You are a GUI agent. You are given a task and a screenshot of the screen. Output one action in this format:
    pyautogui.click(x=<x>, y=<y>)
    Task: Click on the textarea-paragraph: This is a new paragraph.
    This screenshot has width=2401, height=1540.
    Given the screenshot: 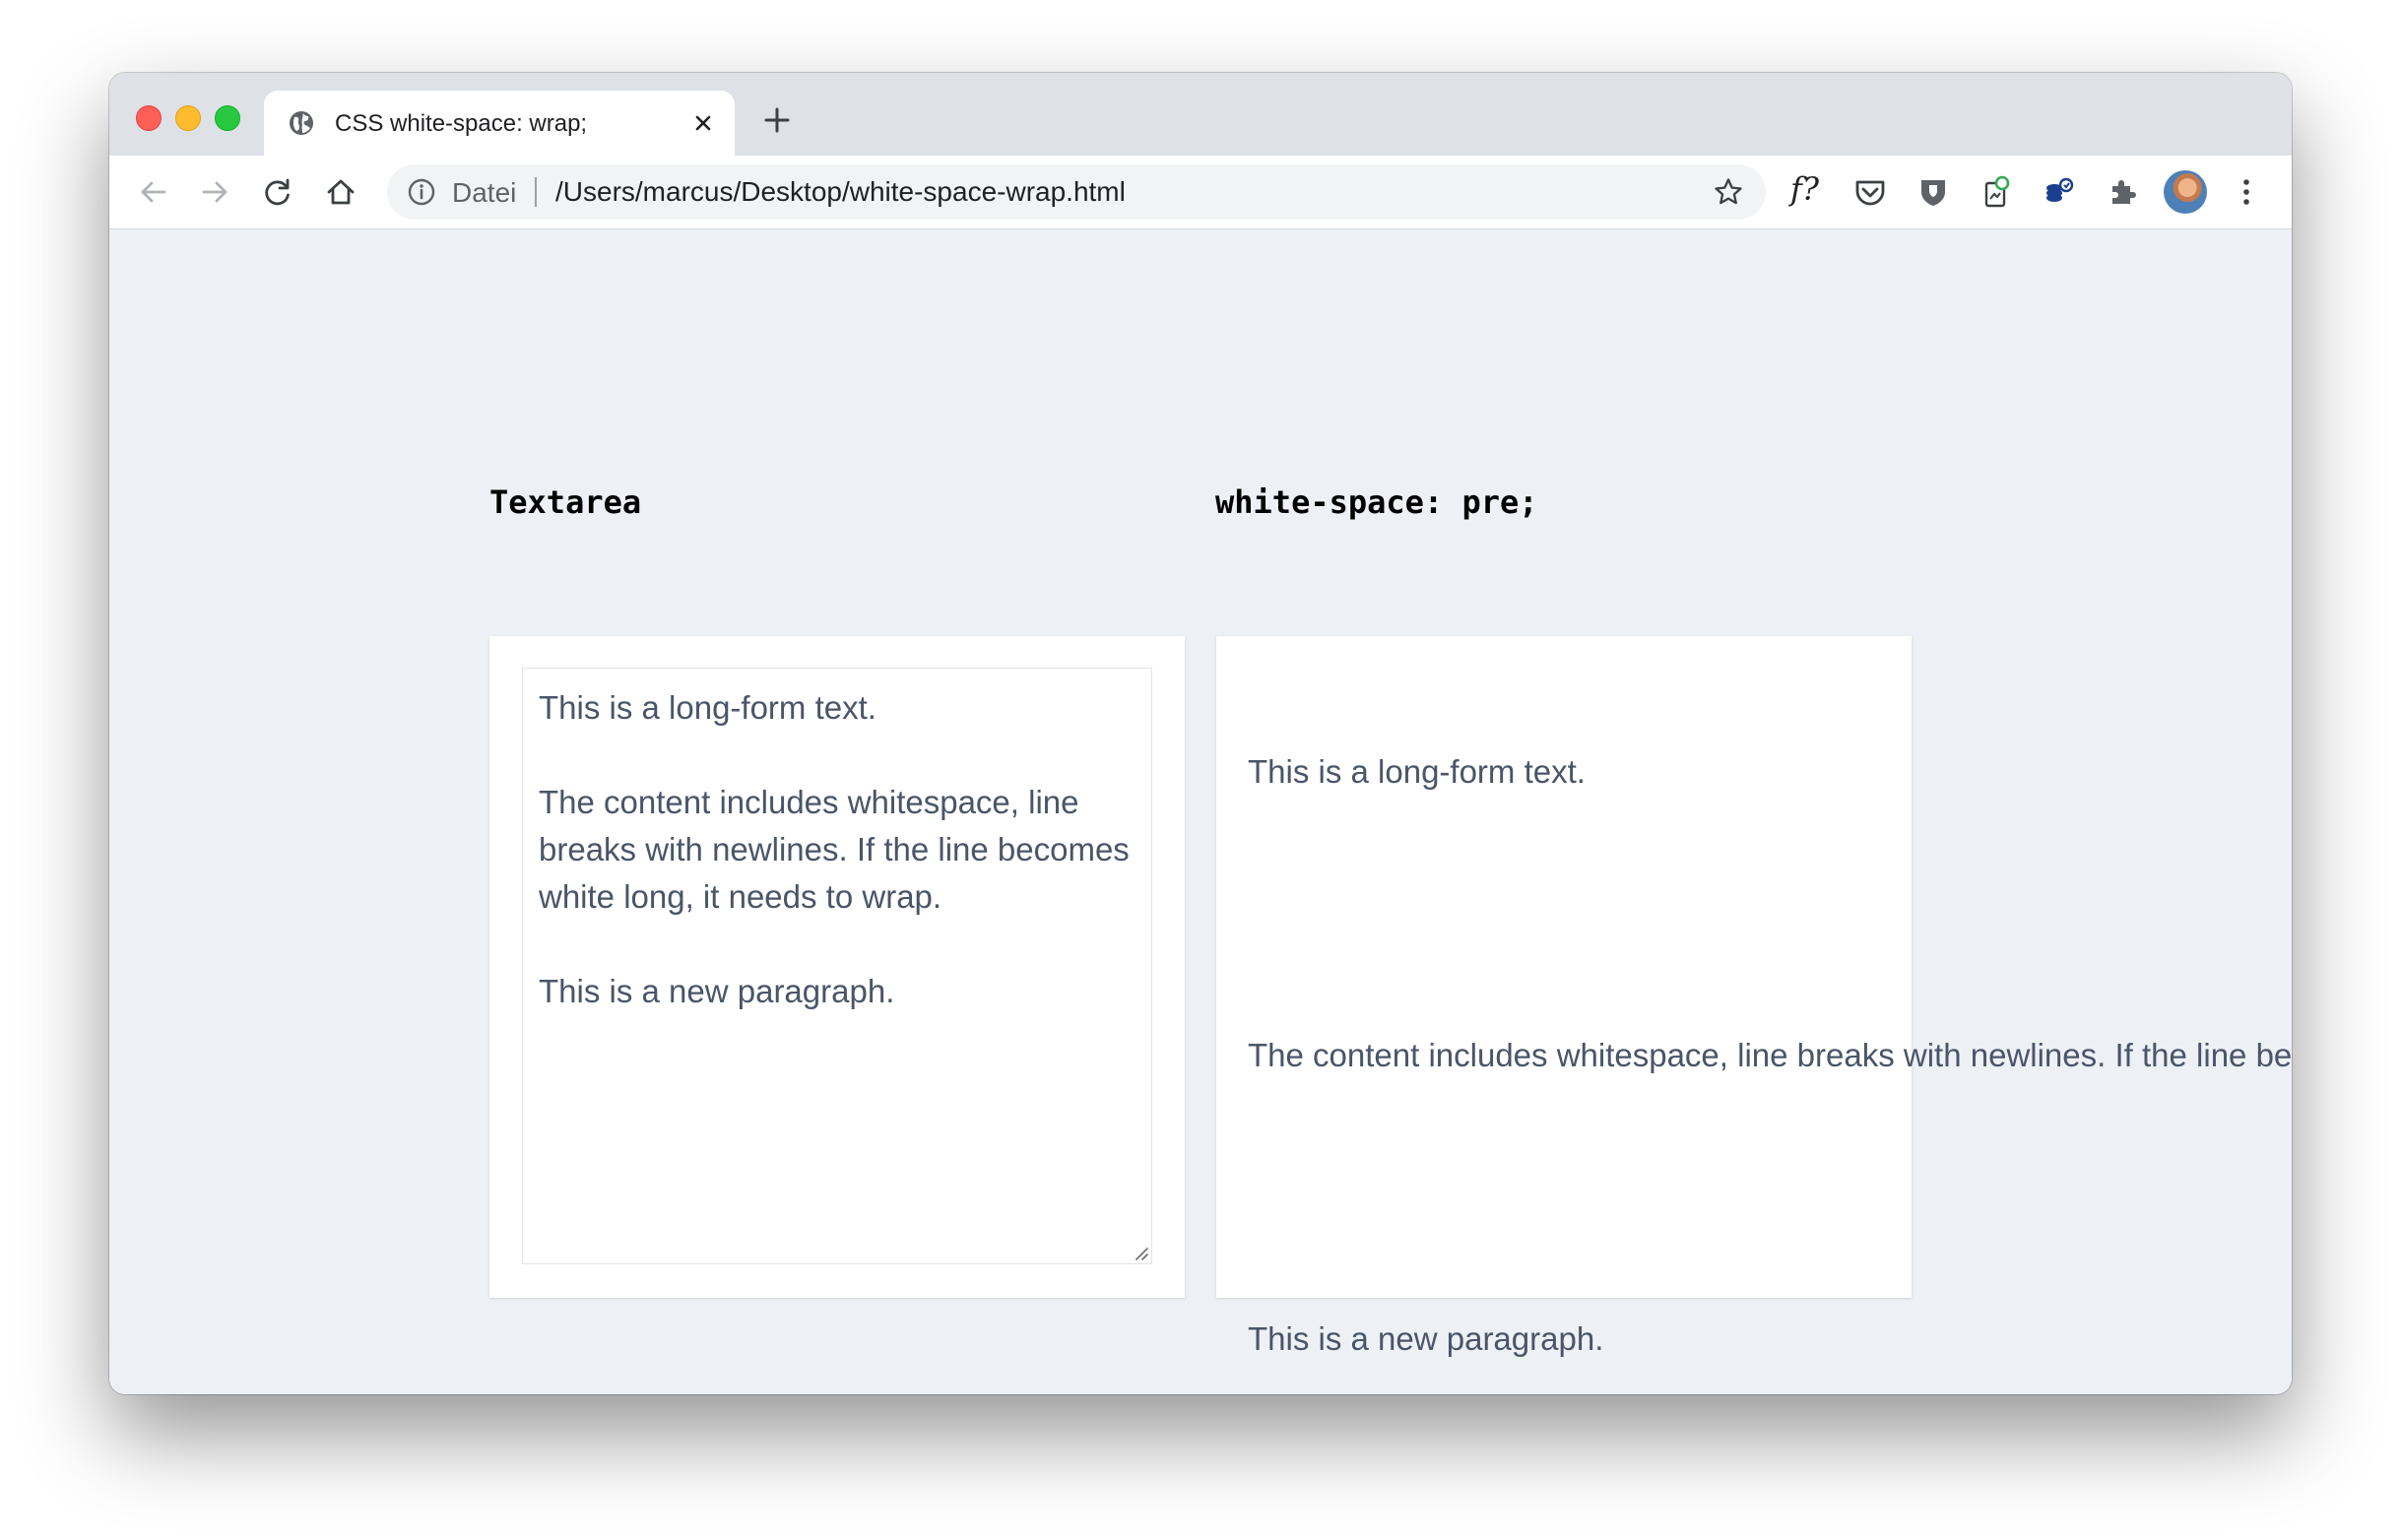 What is the action you would take?
    pyautogui.click(x=717, y=991)
    